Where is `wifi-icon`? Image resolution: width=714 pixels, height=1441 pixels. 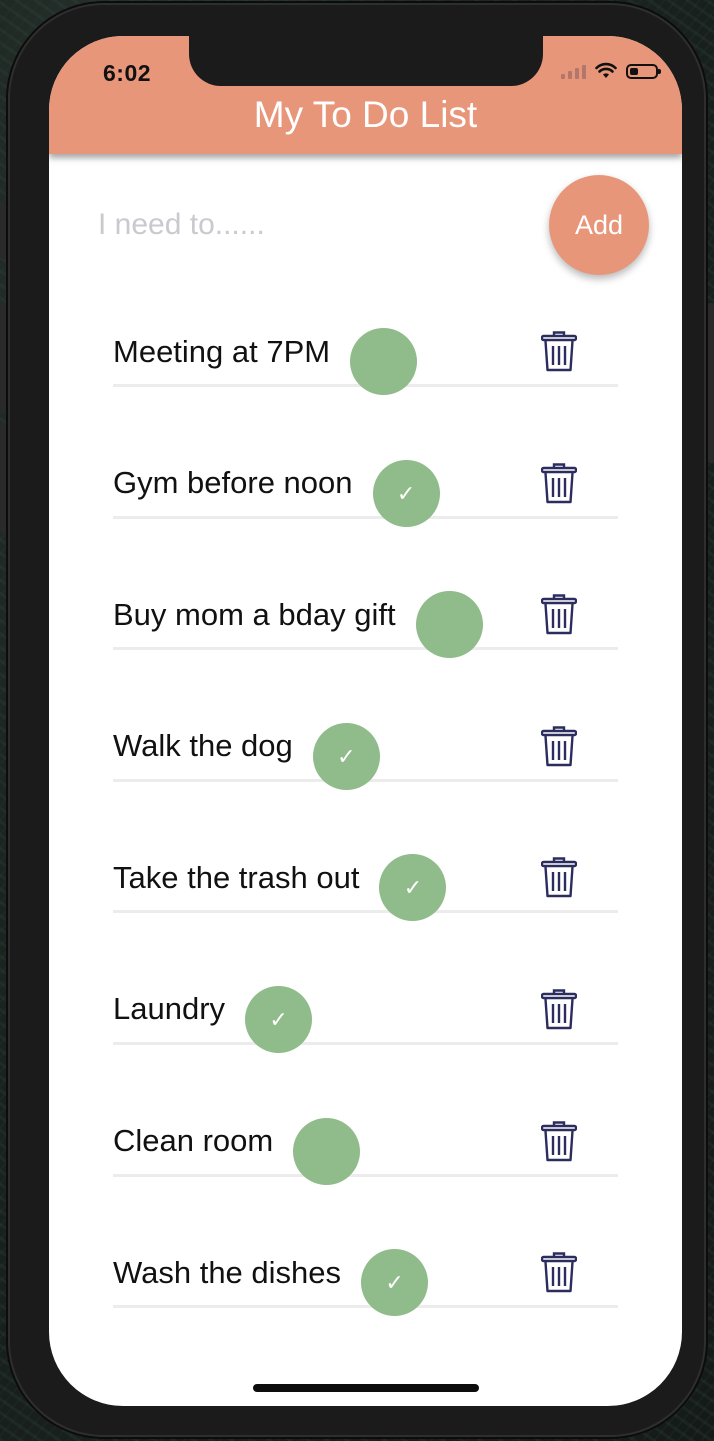 wifi-icon is located at coordinates (606, 70).